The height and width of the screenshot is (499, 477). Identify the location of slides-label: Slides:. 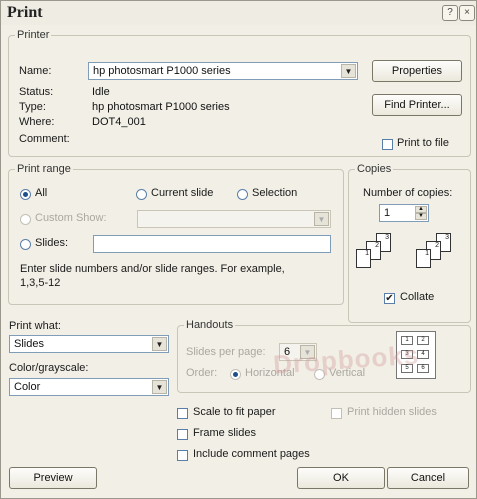
(52, 243).